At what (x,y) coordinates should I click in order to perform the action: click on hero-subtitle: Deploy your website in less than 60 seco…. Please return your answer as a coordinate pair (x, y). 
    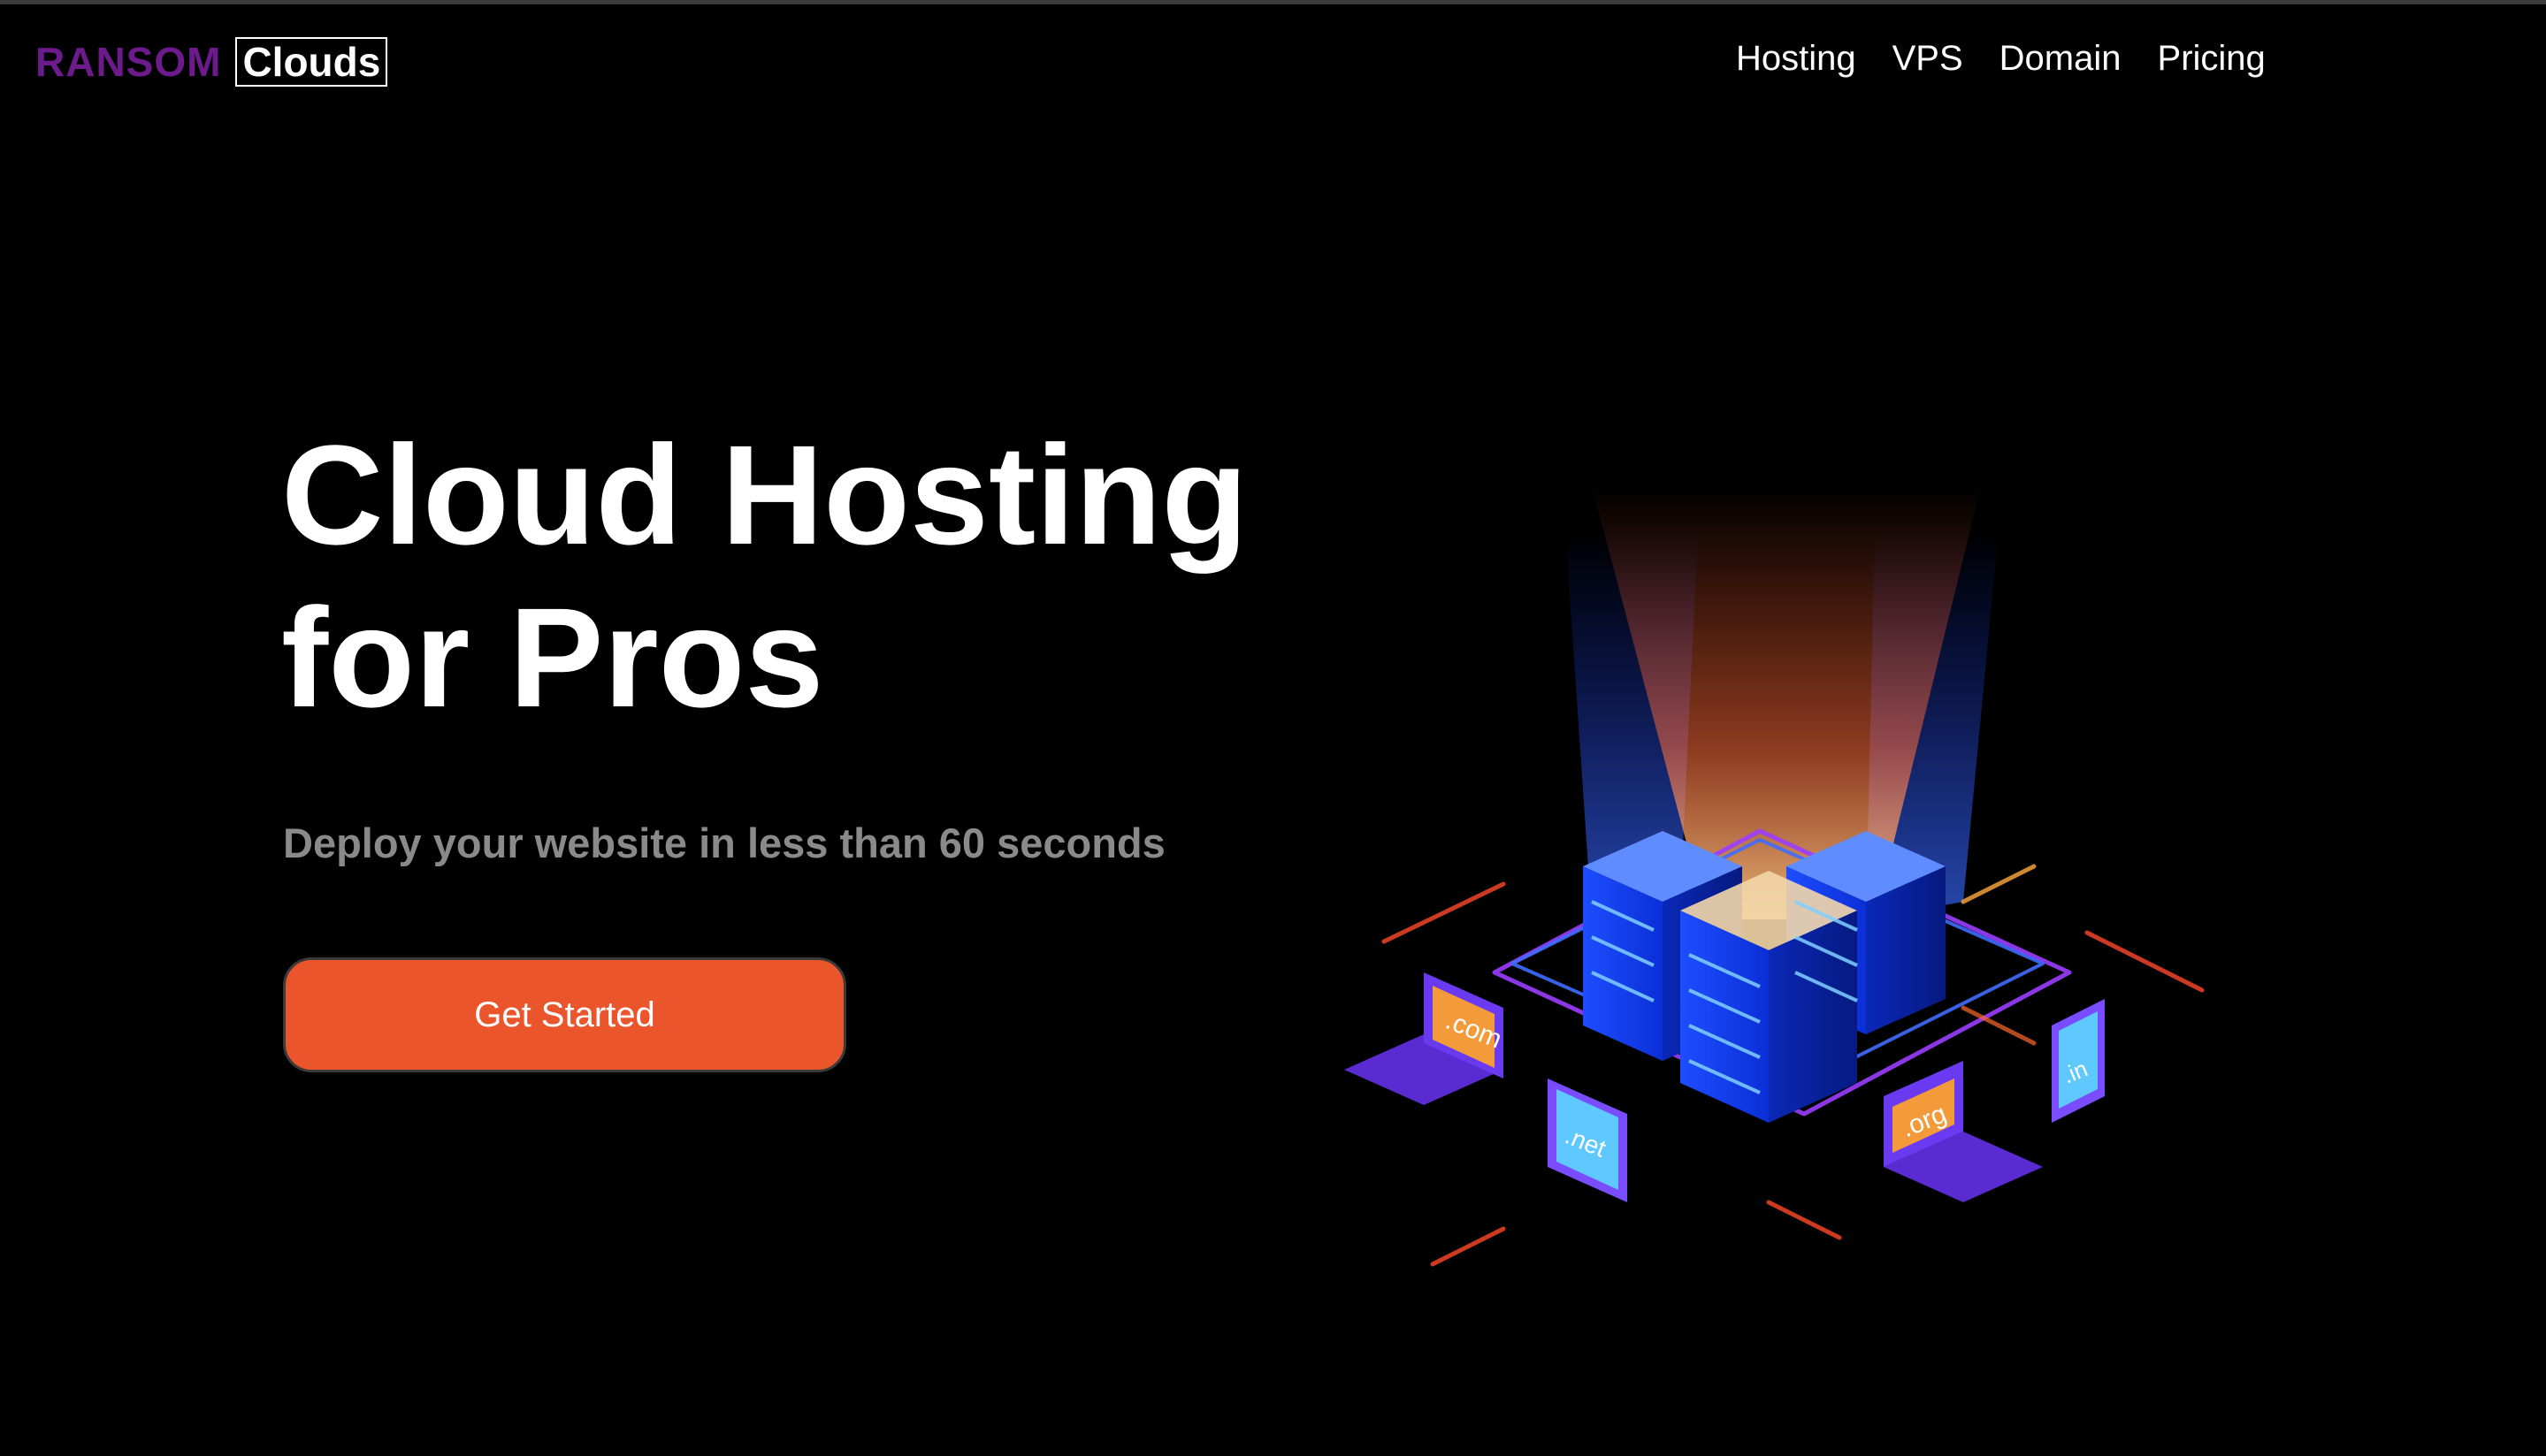
    Looking at the image, I should click on (724, 842).